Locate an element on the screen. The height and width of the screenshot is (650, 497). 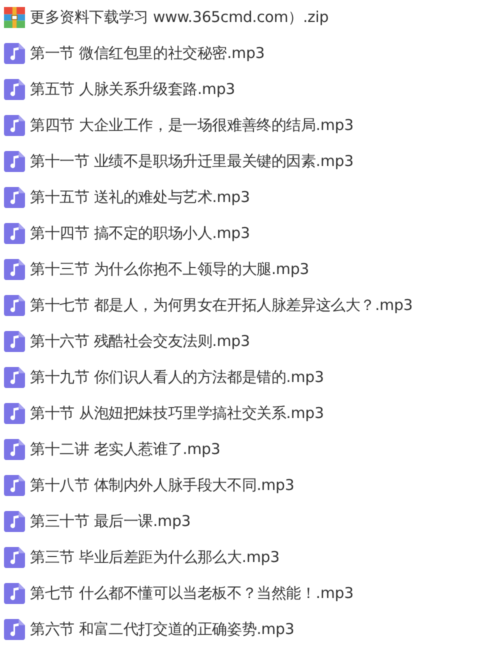
file-name: 第十七节 都是人，为何男女在开拓人脉差异这么大？.mp3 is located at coordinates (221, 305).